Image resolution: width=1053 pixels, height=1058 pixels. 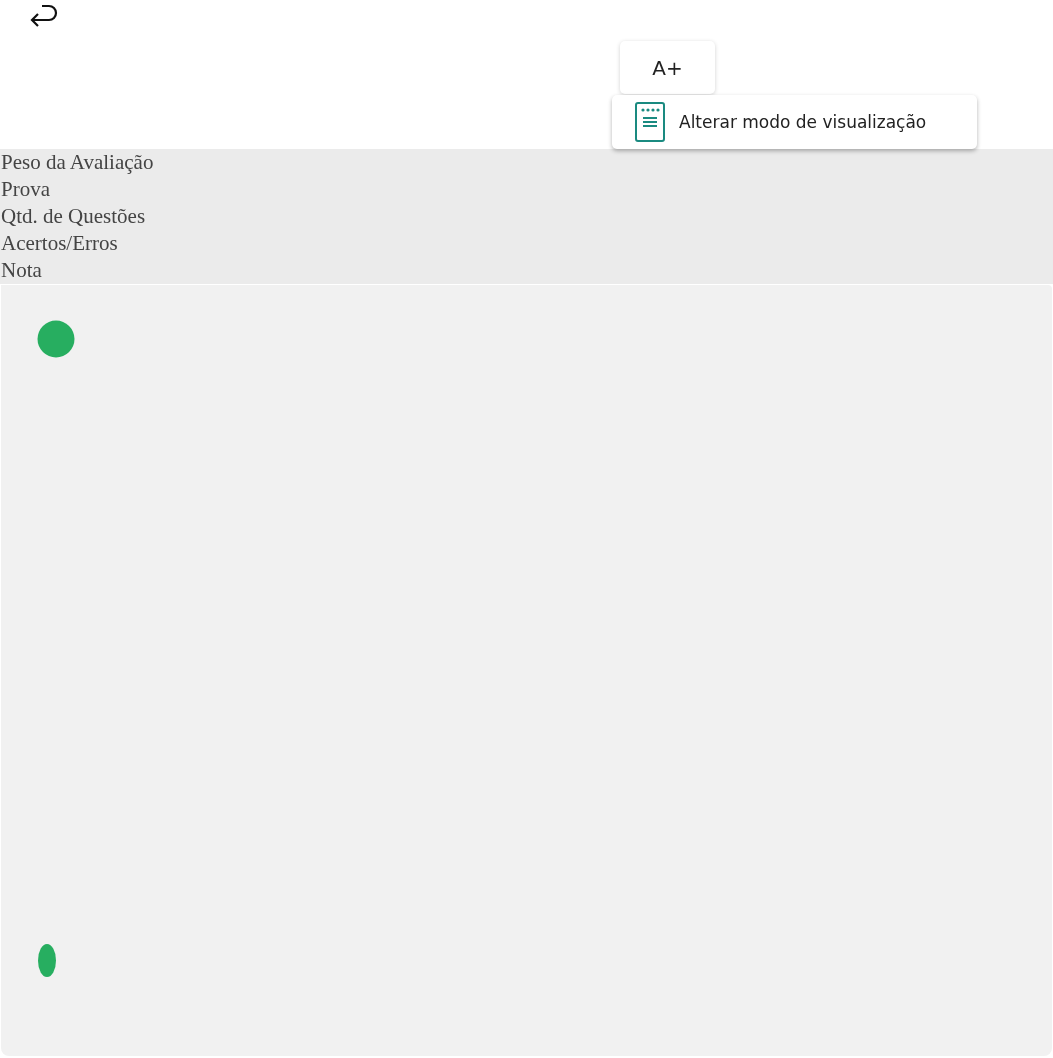 I want to click on back-icon, so click(x=44, y=16).